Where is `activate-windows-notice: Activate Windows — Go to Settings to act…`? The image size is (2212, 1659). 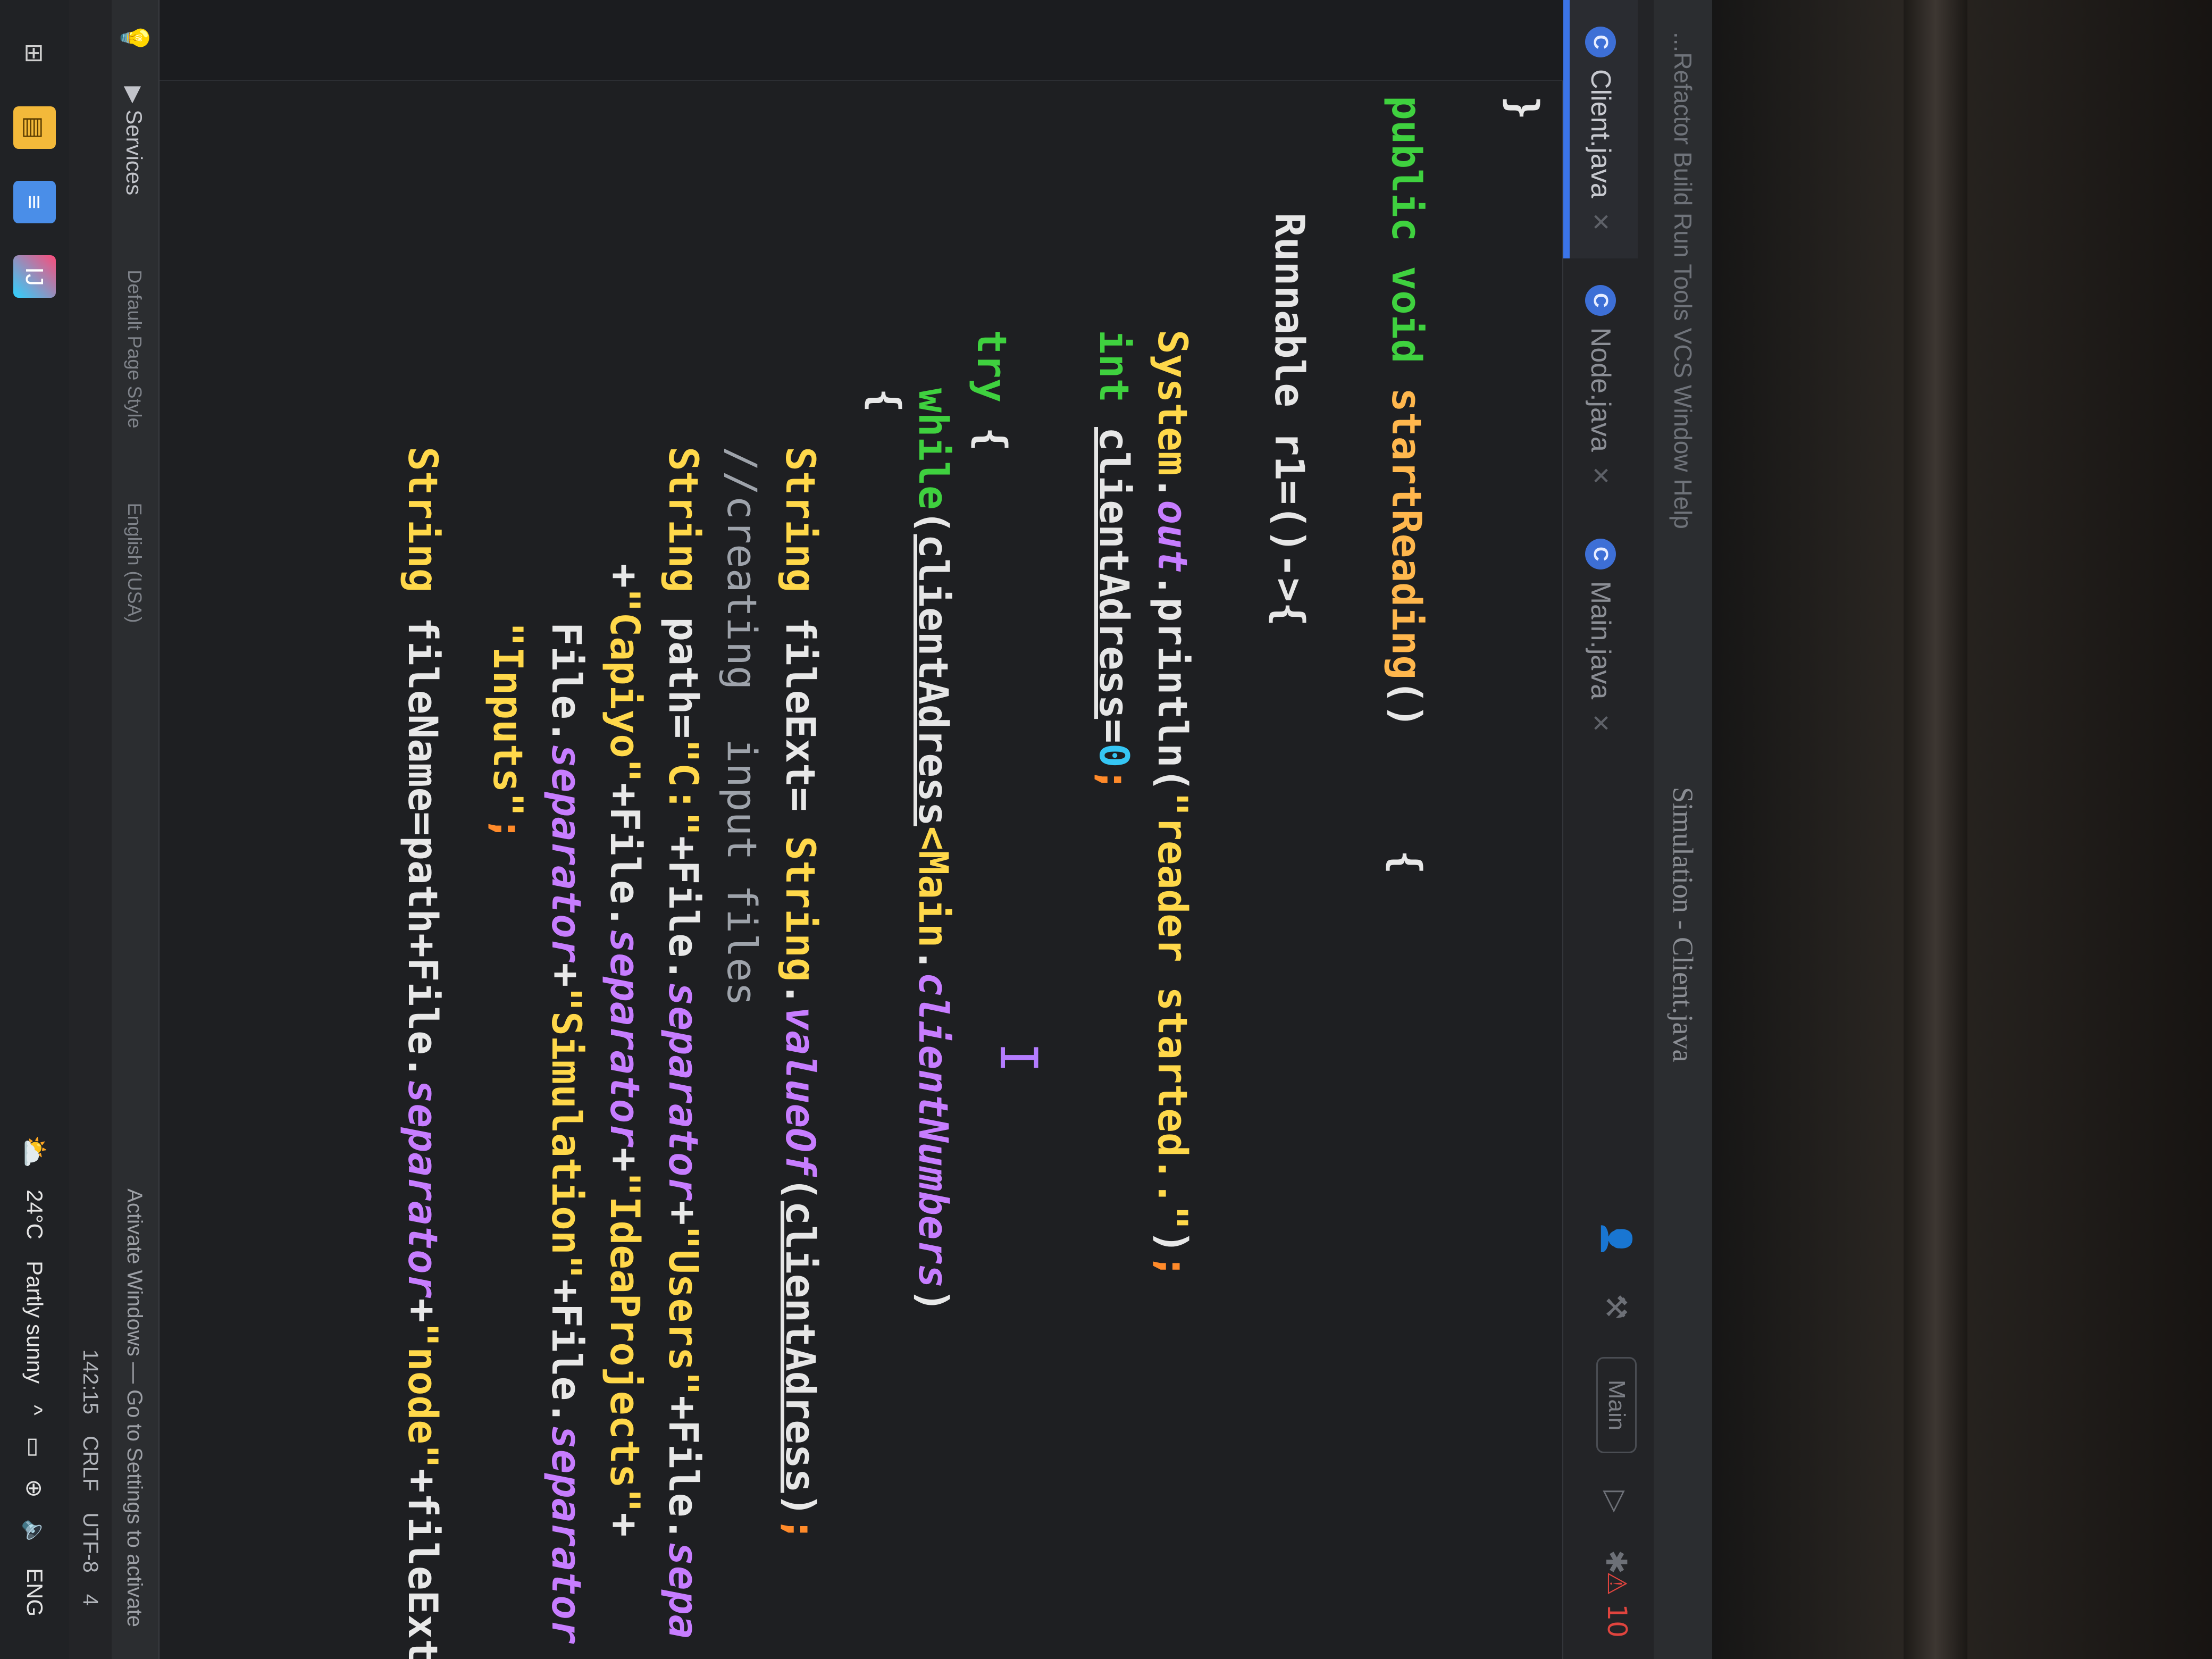
activate-windows-notice: Activate Windows — Go to Settings to act… is located at coordinates (135, 1407).